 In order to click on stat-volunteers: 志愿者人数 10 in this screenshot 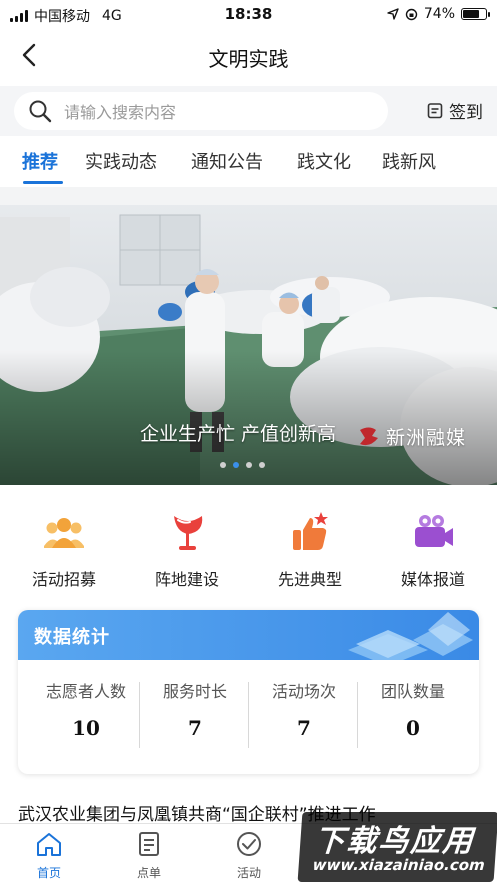, I will do `click(86, 709)`.